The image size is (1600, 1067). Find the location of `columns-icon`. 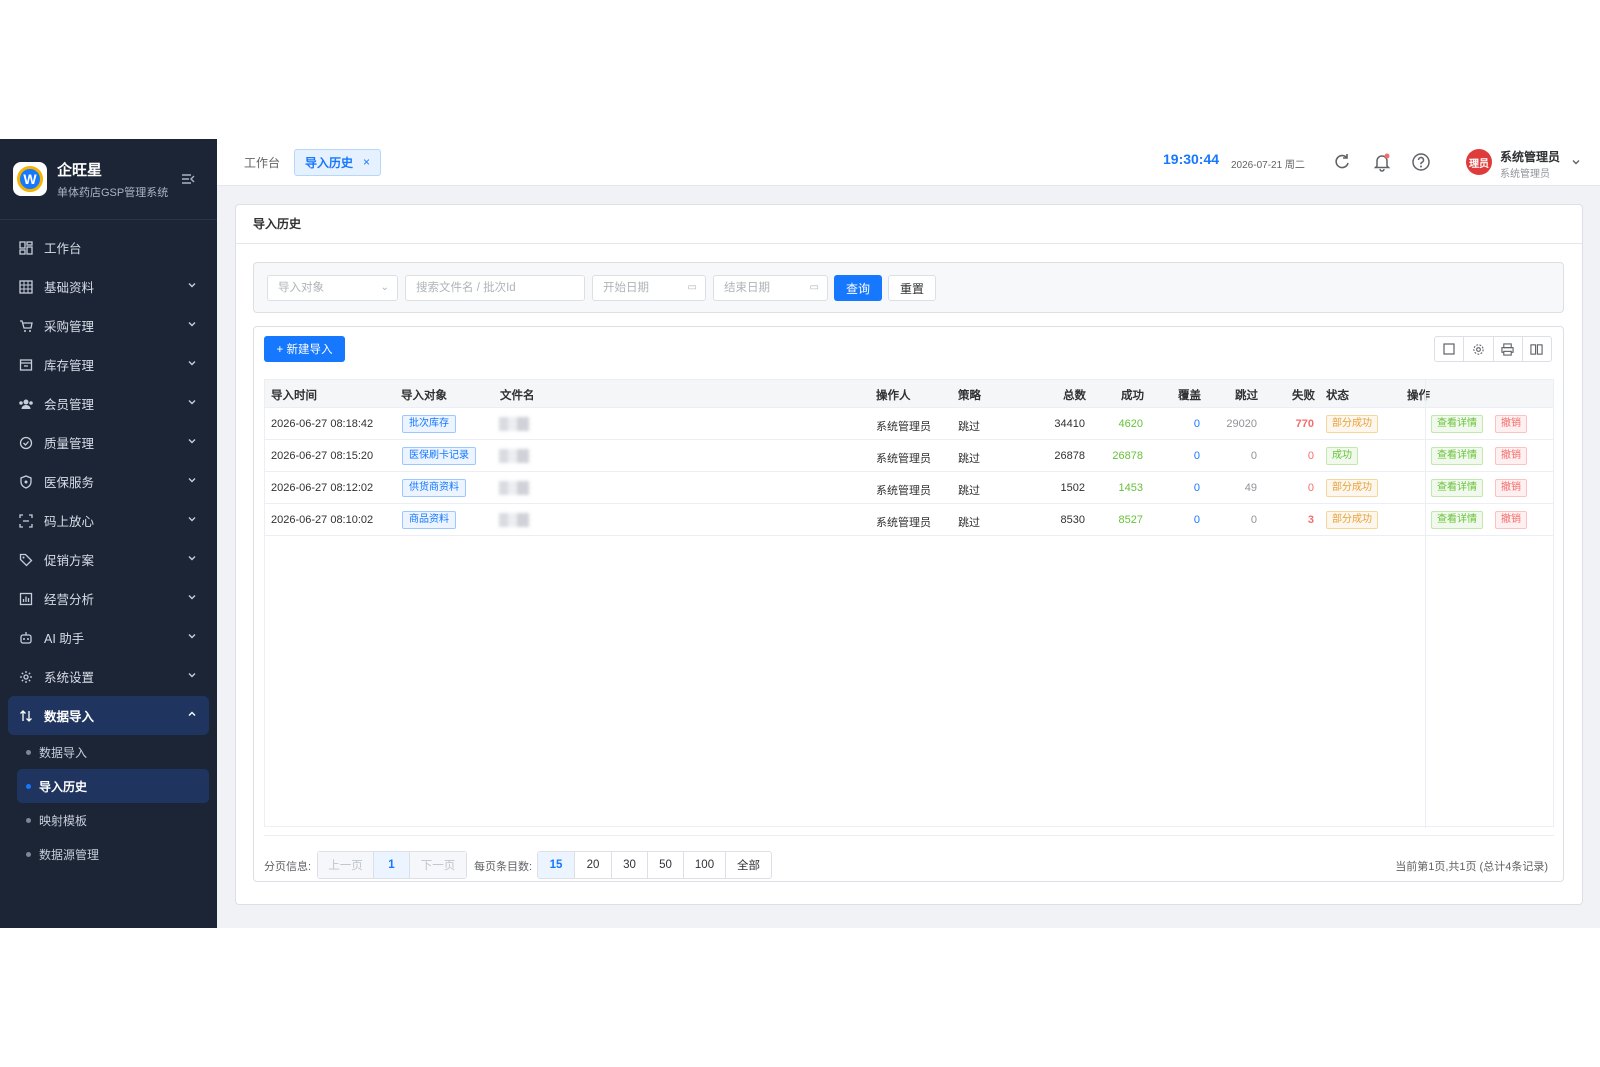

columns-icon is located at coordinates (1537, 349).